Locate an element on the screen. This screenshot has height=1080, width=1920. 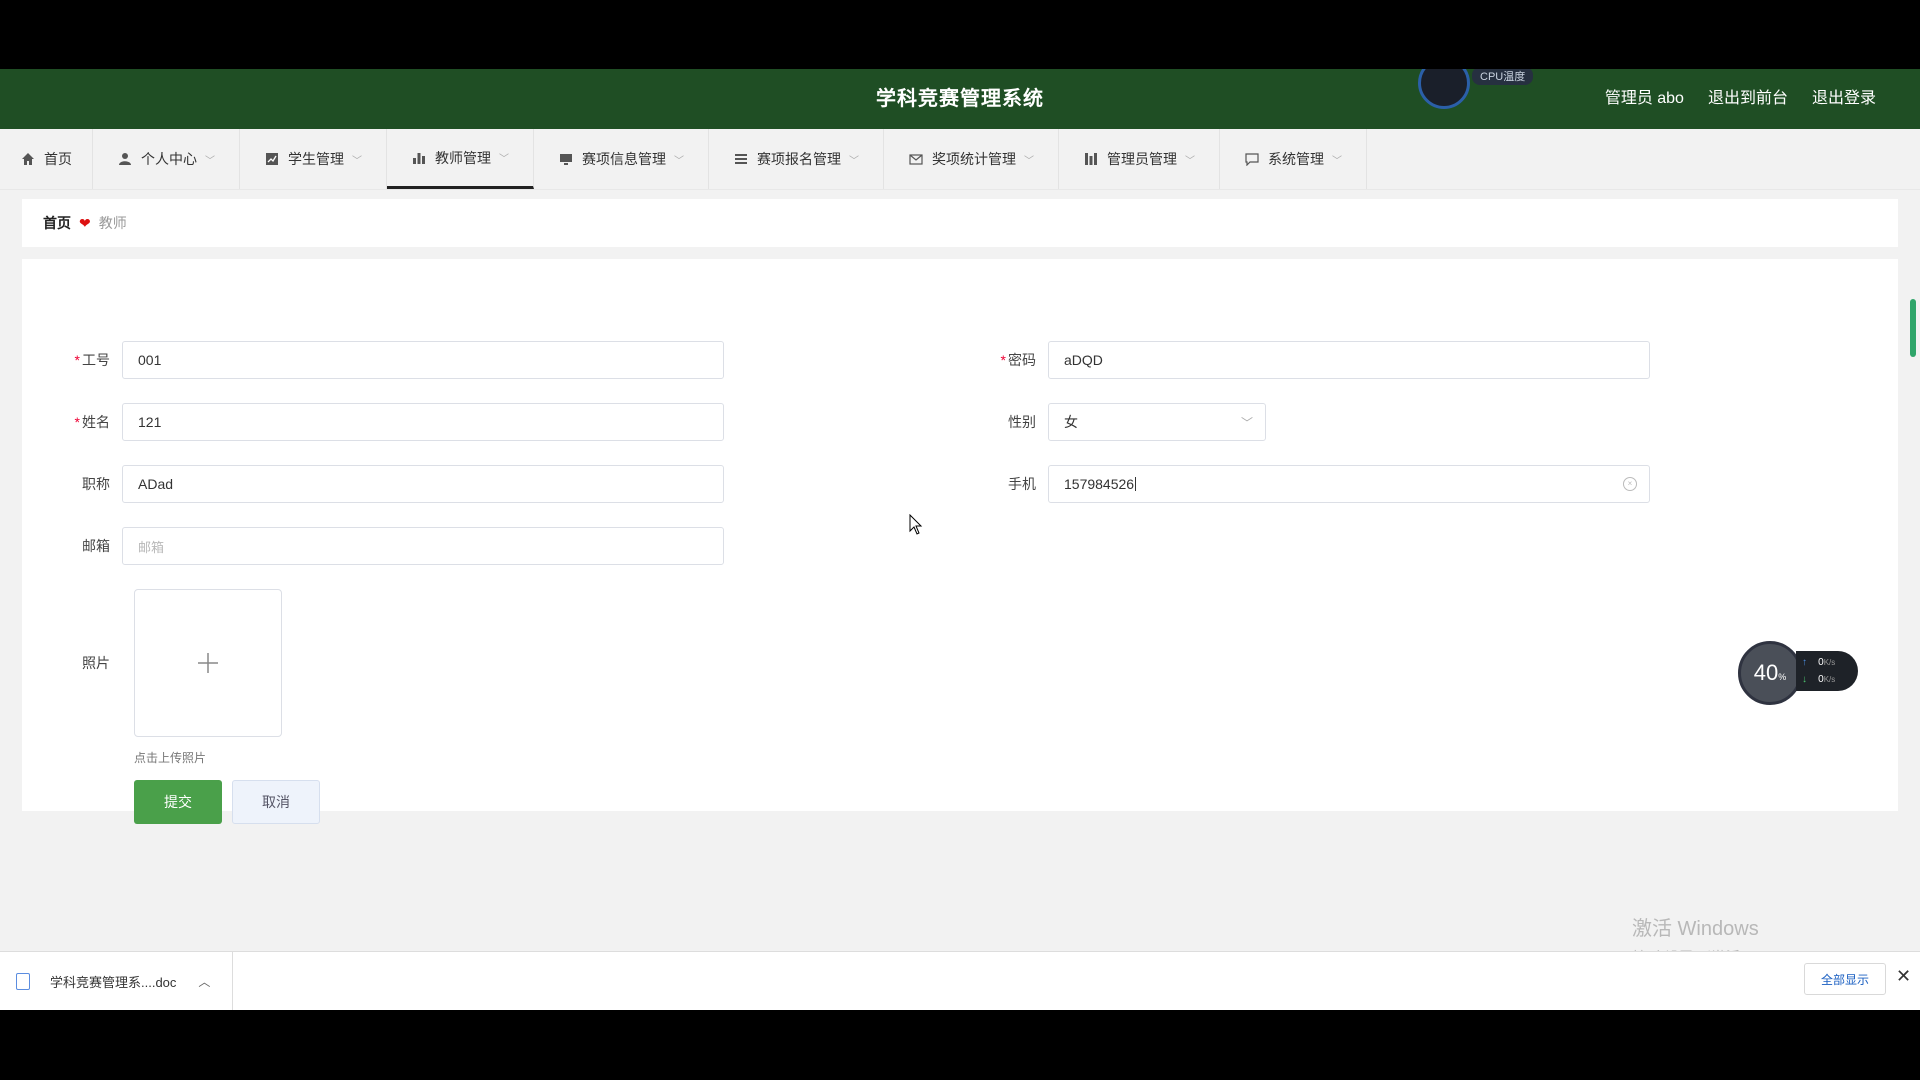
plus-icon is located at coordinates (208, 663).